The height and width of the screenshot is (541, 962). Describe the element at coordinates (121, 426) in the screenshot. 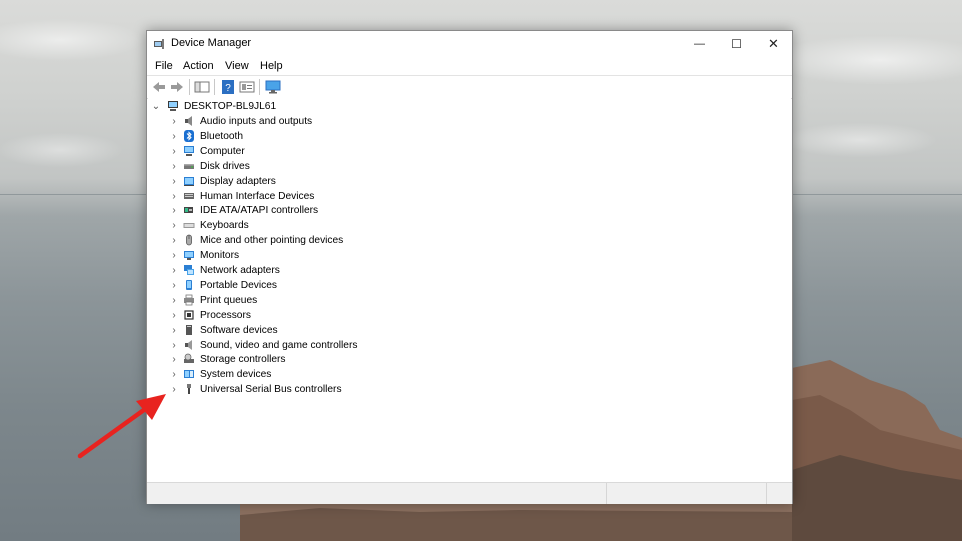

I see `annotation-arrow` at that location.